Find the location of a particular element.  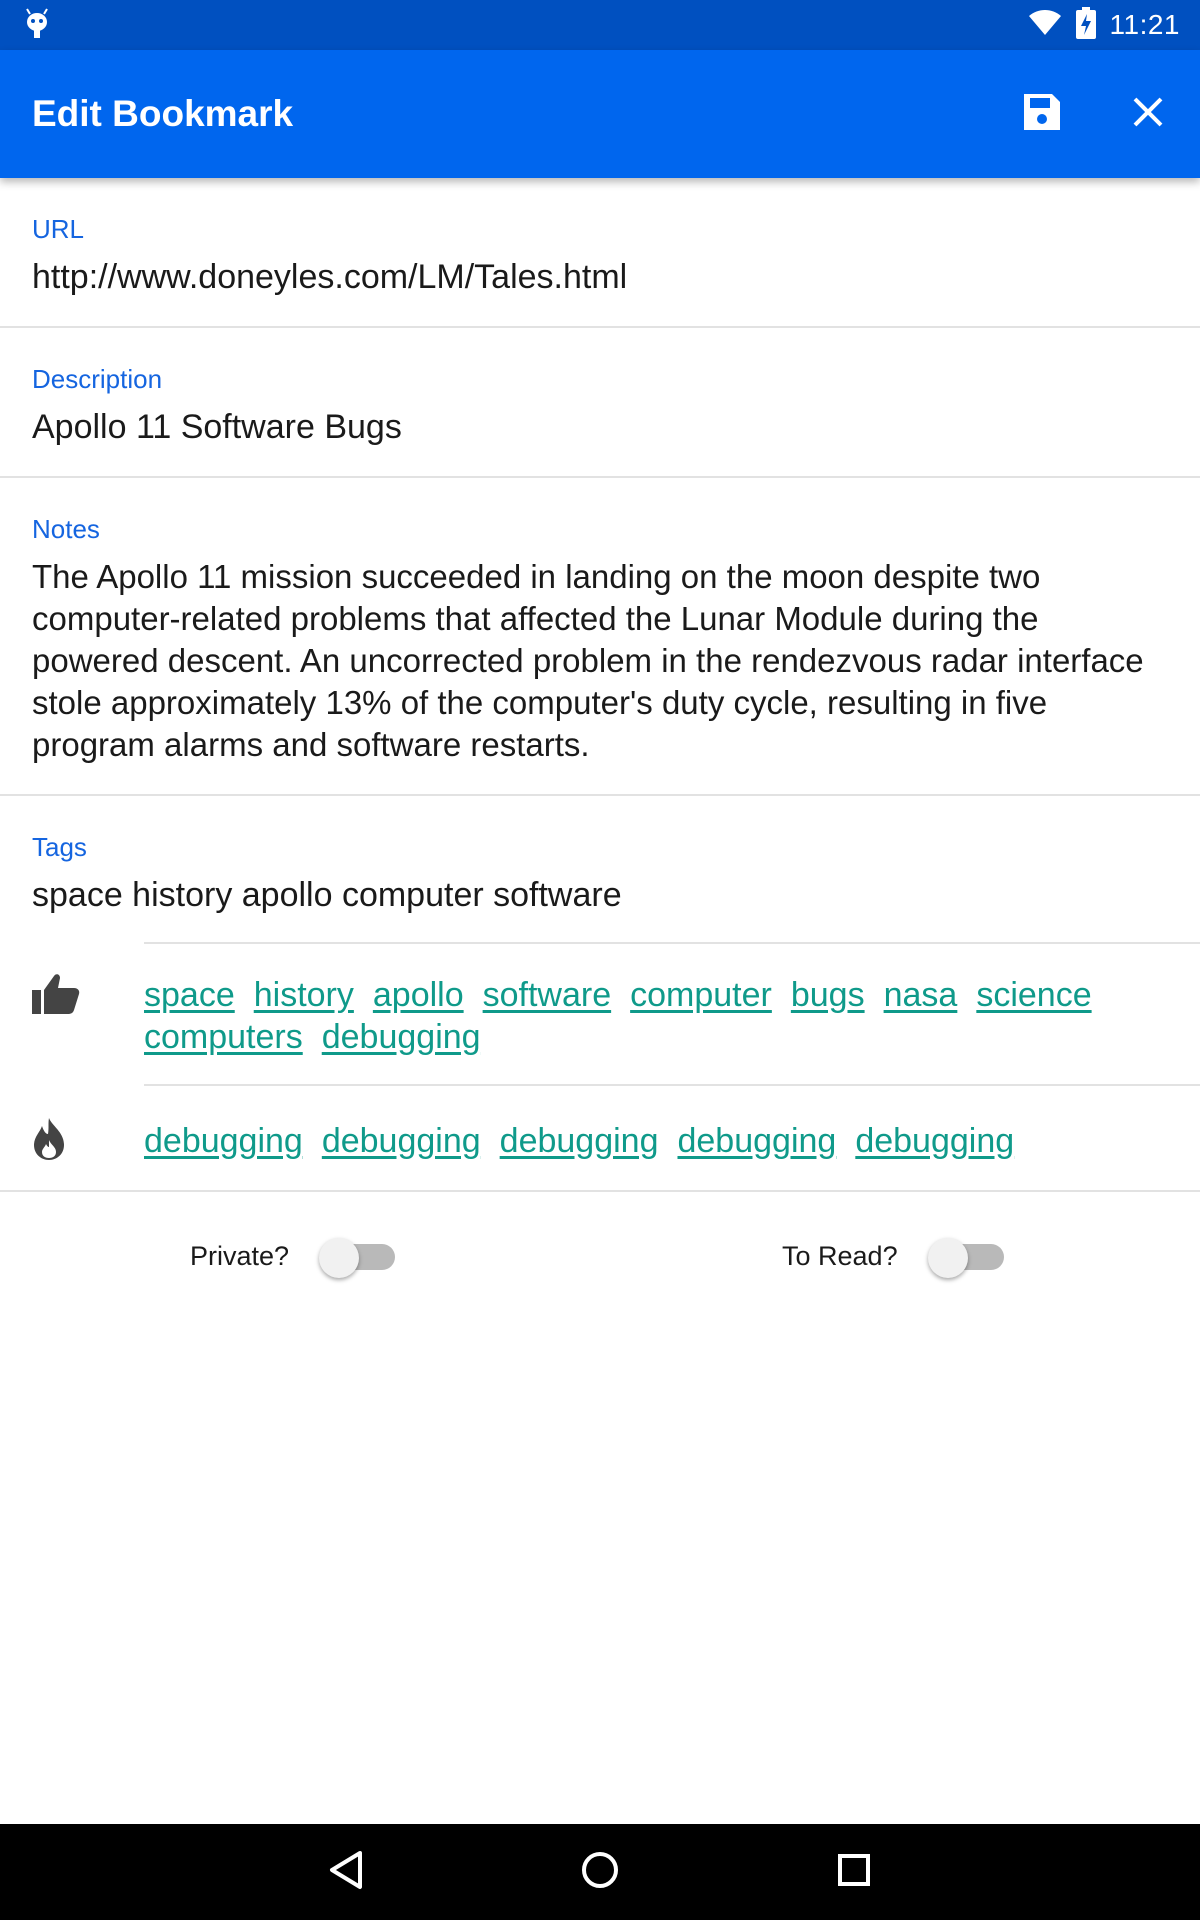

private-toggle-group: Private? is located at coordinates (294, 1257).